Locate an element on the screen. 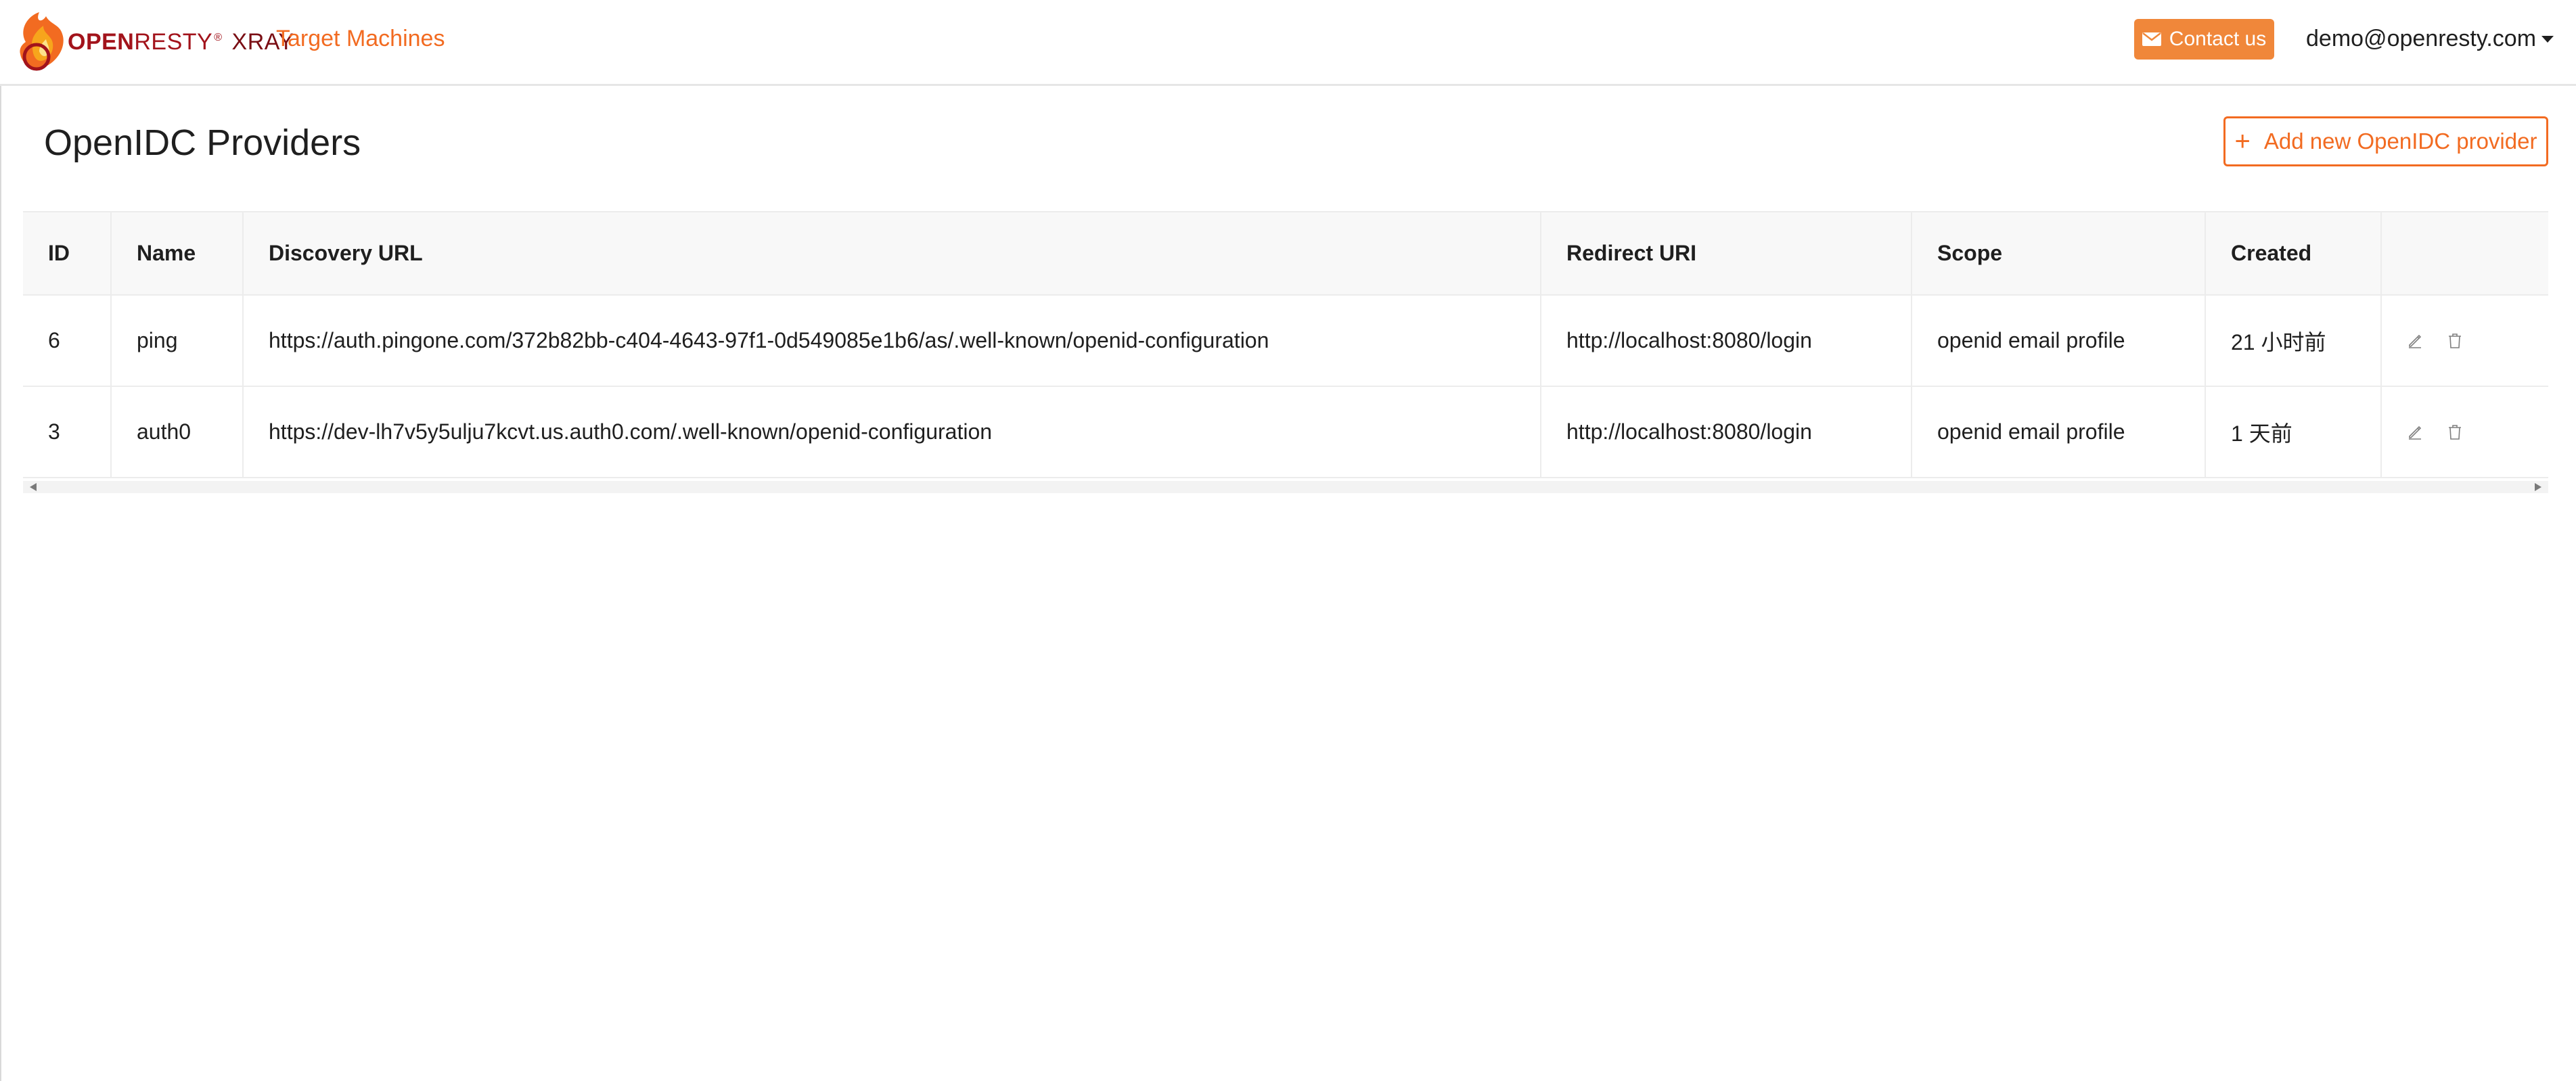 This screenshot has width=2576, height=1081. flame-logo-icon is located at coordinates (42, 41).